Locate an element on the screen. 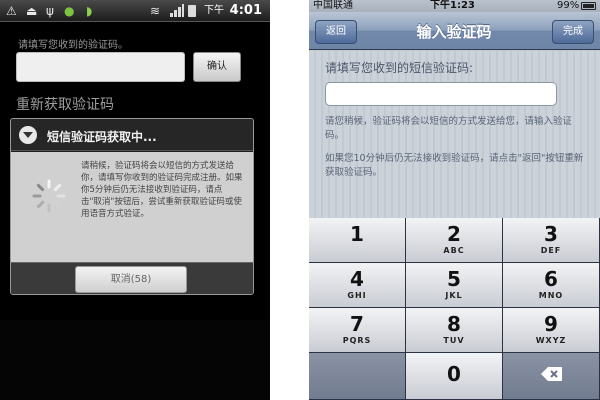 The width and height of the screenshot is (600, 400). key-2: 2 ABC is located at coordinates (454, 240).